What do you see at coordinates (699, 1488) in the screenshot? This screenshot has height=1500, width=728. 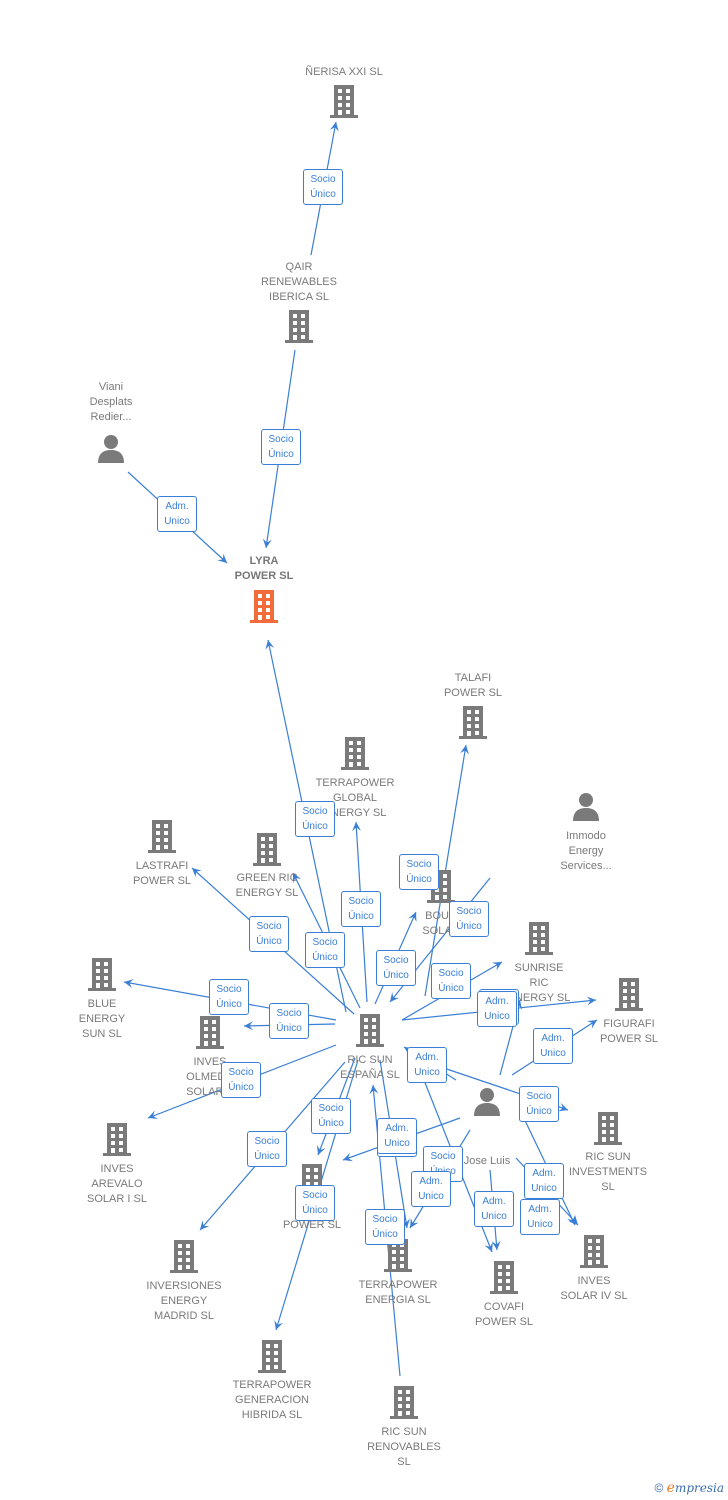 I see `brand-name: mpresia` at bounding box center [699, 1488].